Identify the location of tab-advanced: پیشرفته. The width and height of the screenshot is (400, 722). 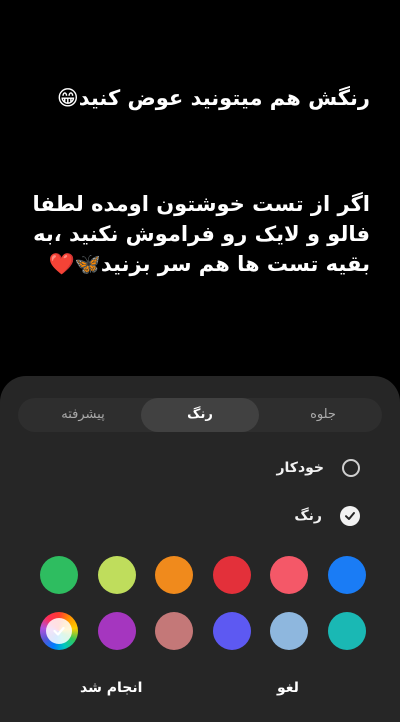
(83, 415).